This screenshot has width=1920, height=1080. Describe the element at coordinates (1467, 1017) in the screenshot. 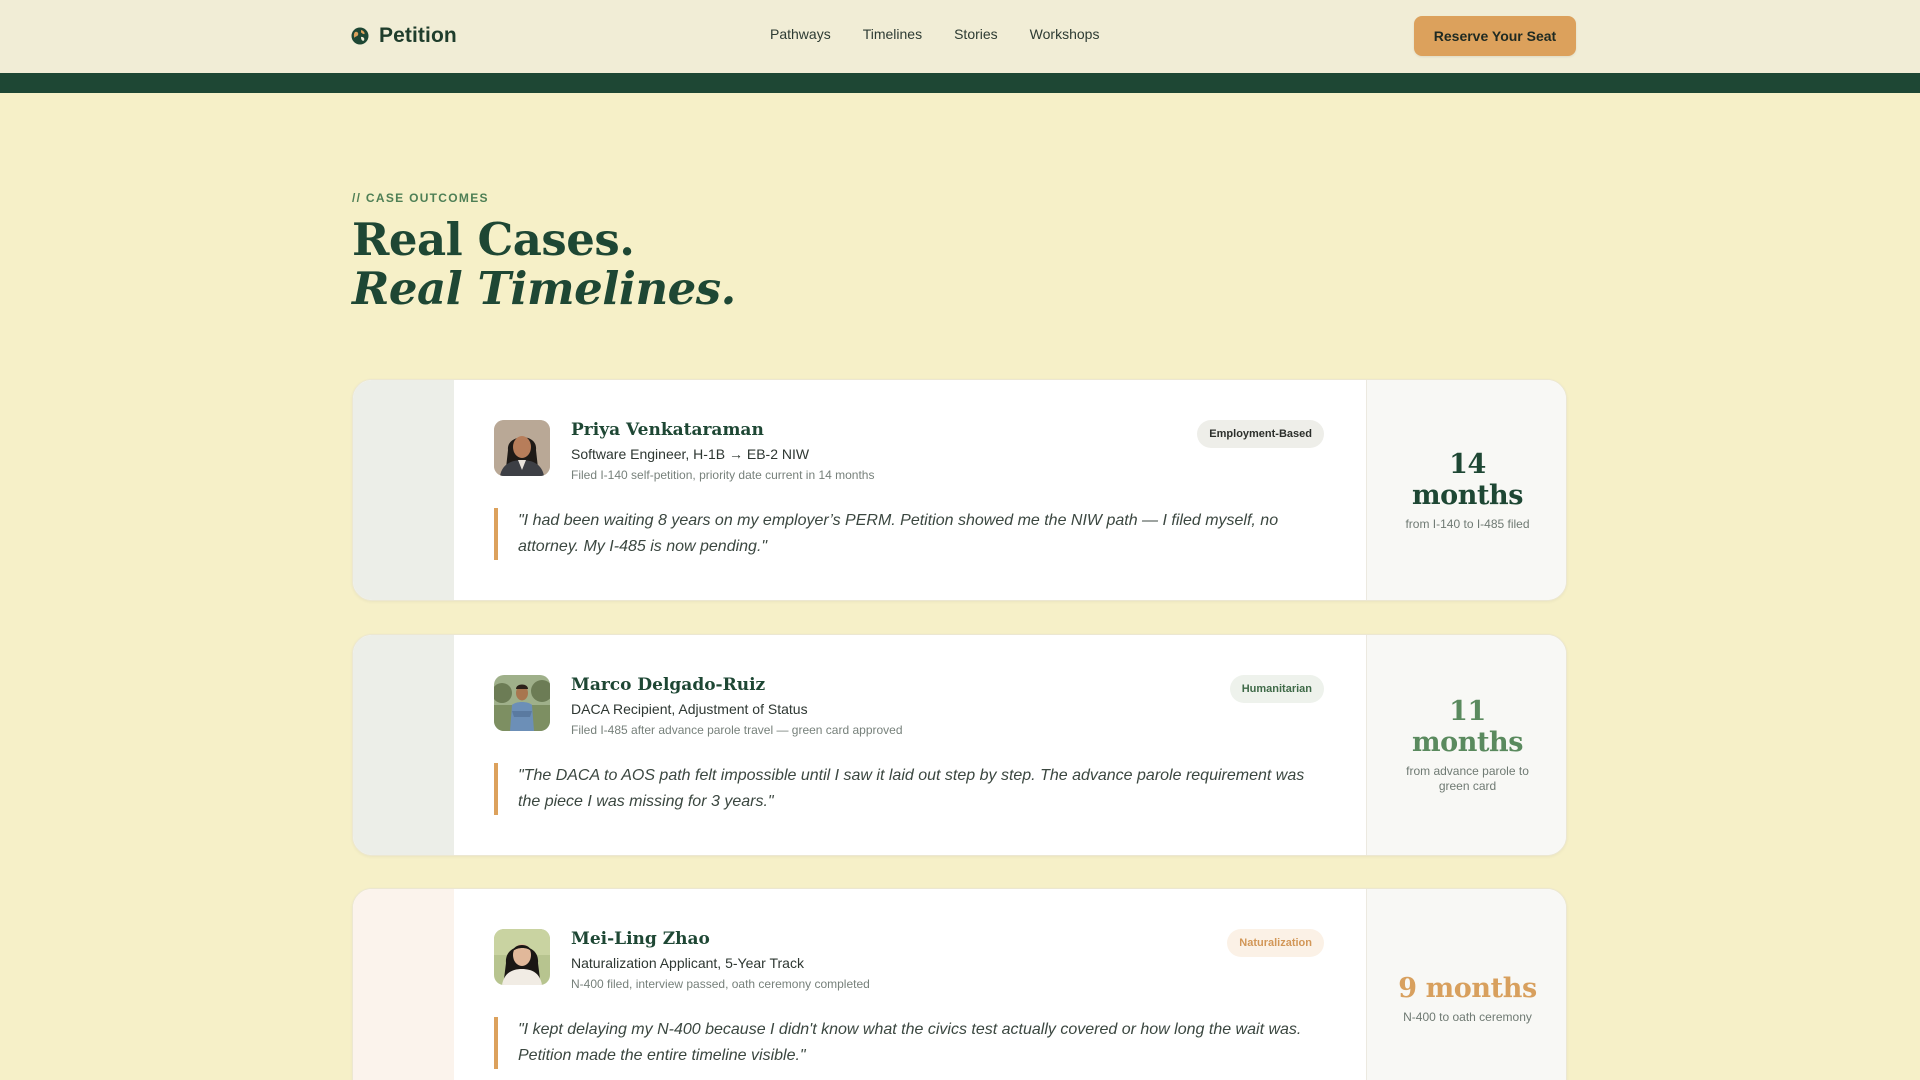

I see `stat-caption: N-400 to oath ceremony` at that location.